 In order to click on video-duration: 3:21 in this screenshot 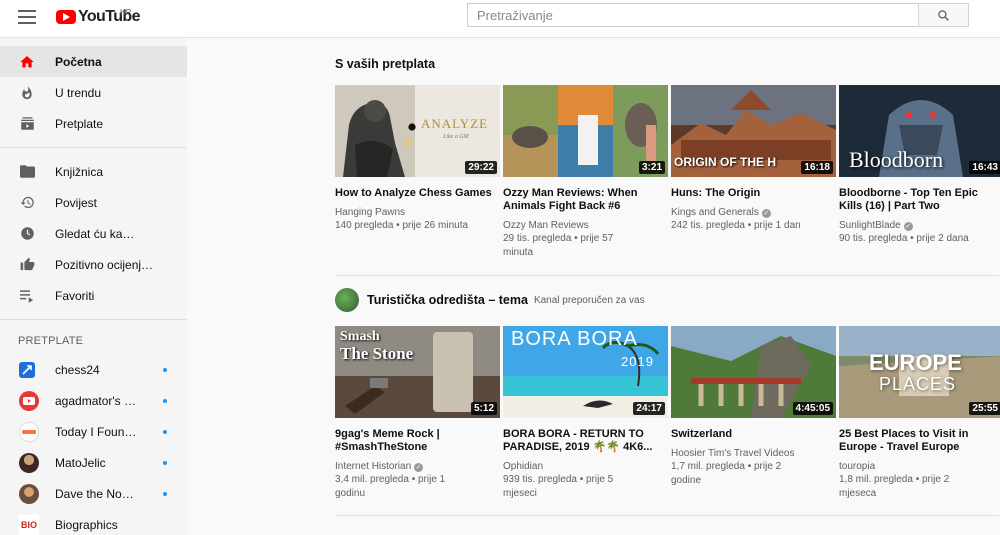, I will do `click(651, 167)`.